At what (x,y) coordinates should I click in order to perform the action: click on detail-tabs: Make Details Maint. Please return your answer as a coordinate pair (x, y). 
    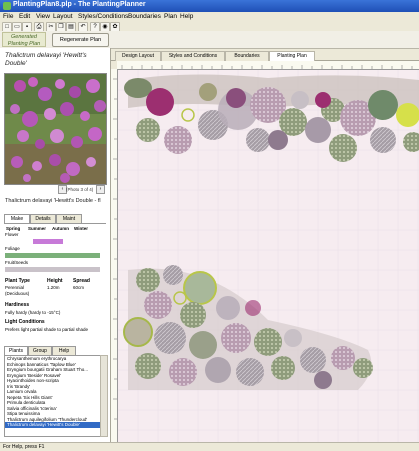
    Looking at the image, I should click on (55, 218).